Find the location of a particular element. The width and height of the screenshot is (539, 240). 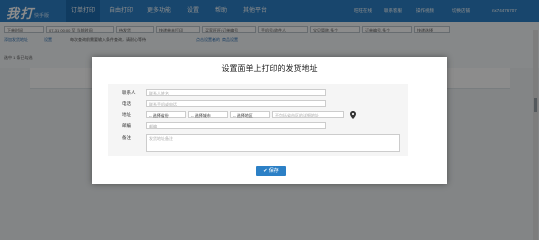

zip-label: 邮编 is located at coordinates (126, 125).